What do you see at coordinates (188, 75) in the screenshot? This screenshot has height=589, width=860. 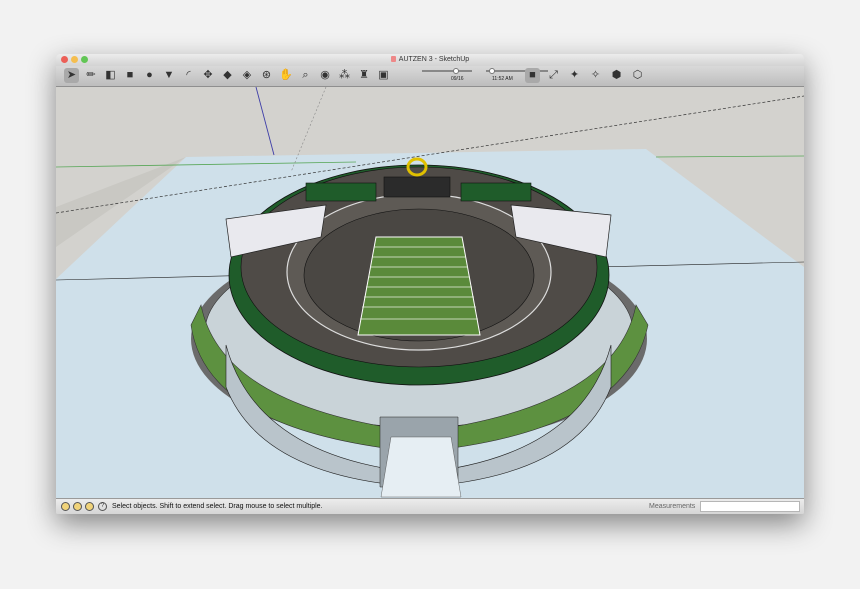 I see `arc-tool: ◜` at bounding box center [188, 75].